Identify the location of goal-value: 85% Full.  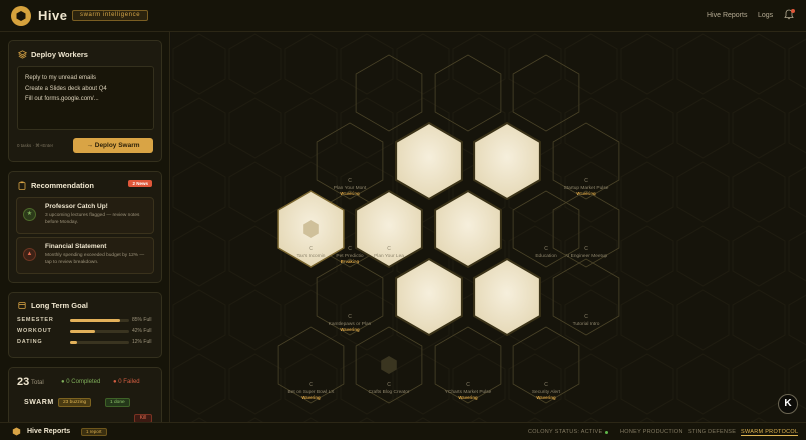
(142, 320).